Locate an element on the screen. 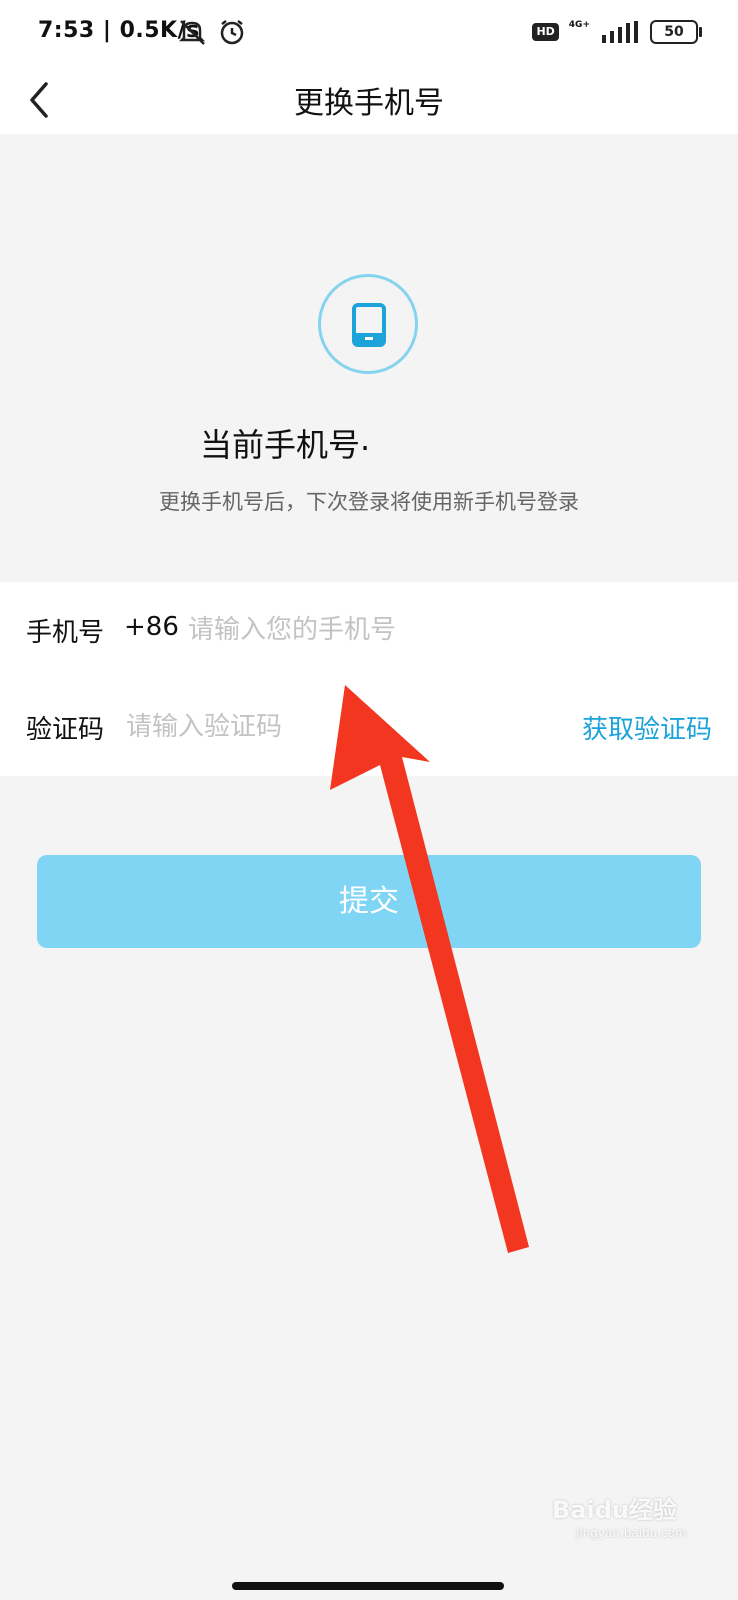 The height and width of the screenshot is (1600, 738). phone-icon is located at coordinates (369, 325).